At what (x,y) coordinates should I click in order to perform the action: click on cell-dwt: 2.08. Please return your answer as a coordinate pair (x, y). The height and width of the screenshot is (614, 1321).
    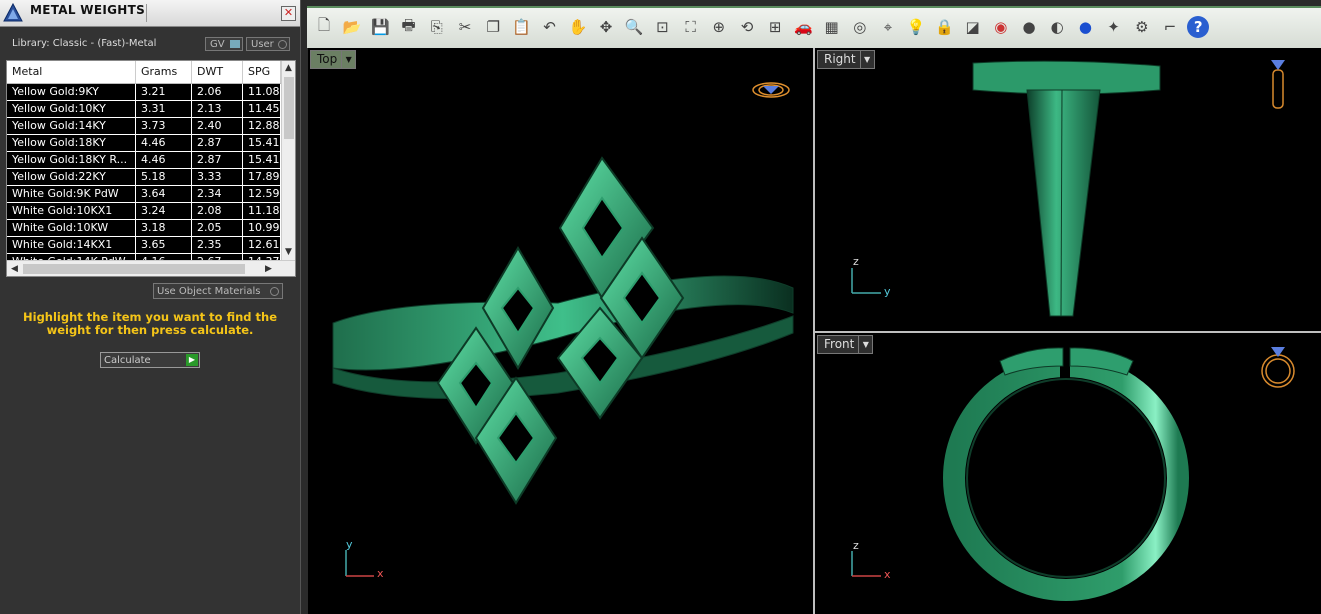
    Looking at the image, I should click on (217, 211).